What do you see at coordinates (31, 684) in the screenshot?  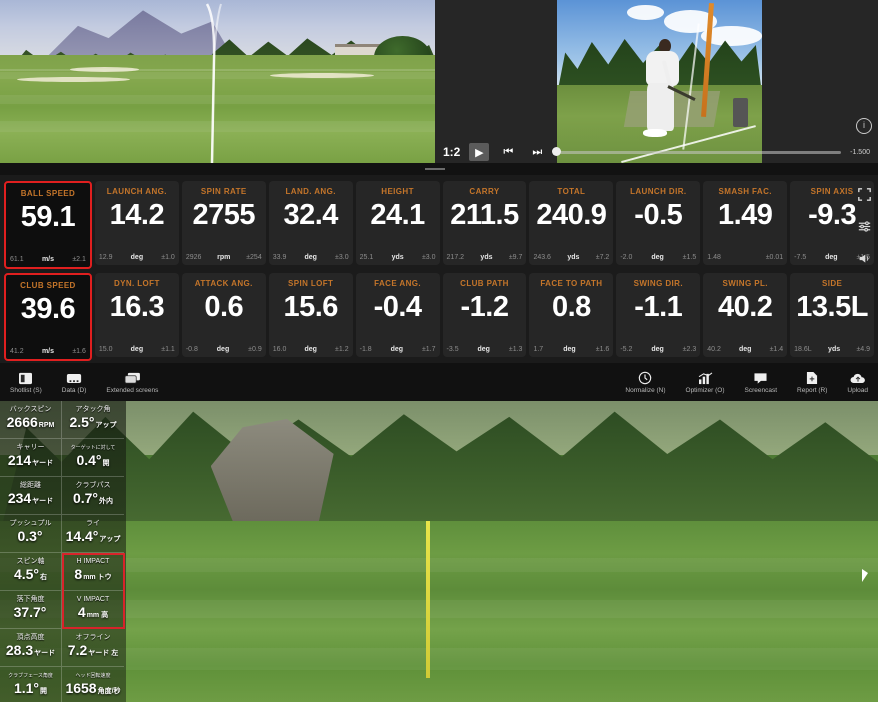 I see `jp-metric-club-face-angle: クラブフェース角度 1.1°開` at bounding box center [31, 684].